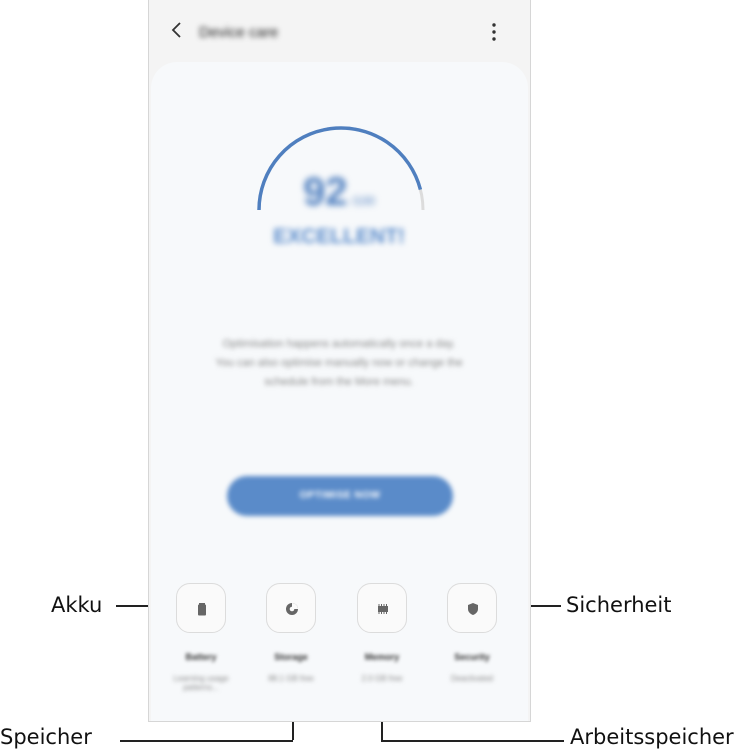  What do you see at coordinates (201, 657) in the screenshot?
I see `battery-label: Battery` at bounding box center [201, 657].